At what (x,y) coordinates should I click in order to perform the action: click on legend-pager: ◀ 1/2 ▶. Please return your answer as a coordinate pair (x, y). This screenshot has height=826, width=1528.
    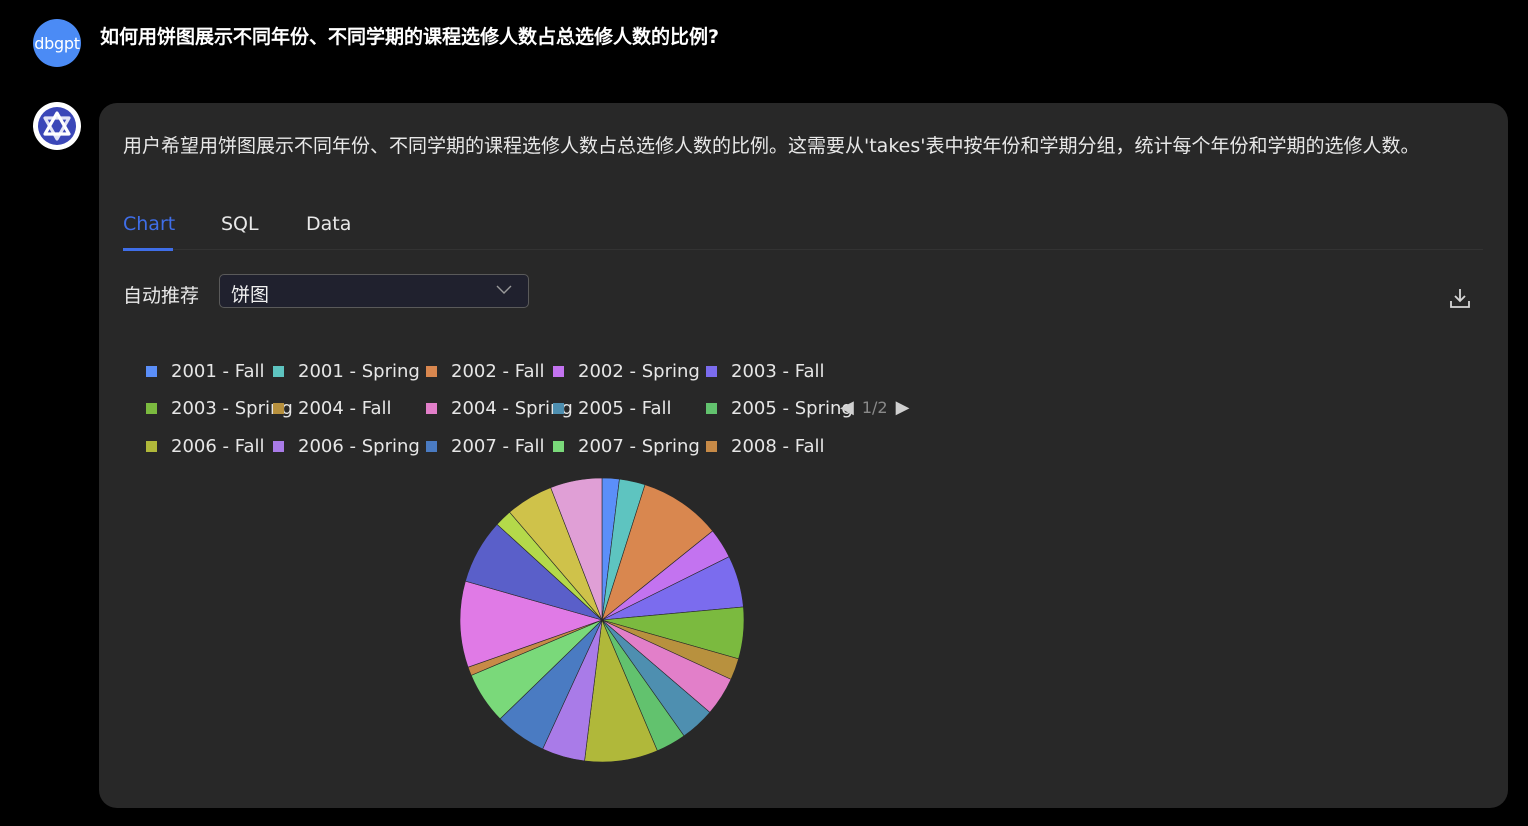
    Looking at the image, I should click on (874, 407).